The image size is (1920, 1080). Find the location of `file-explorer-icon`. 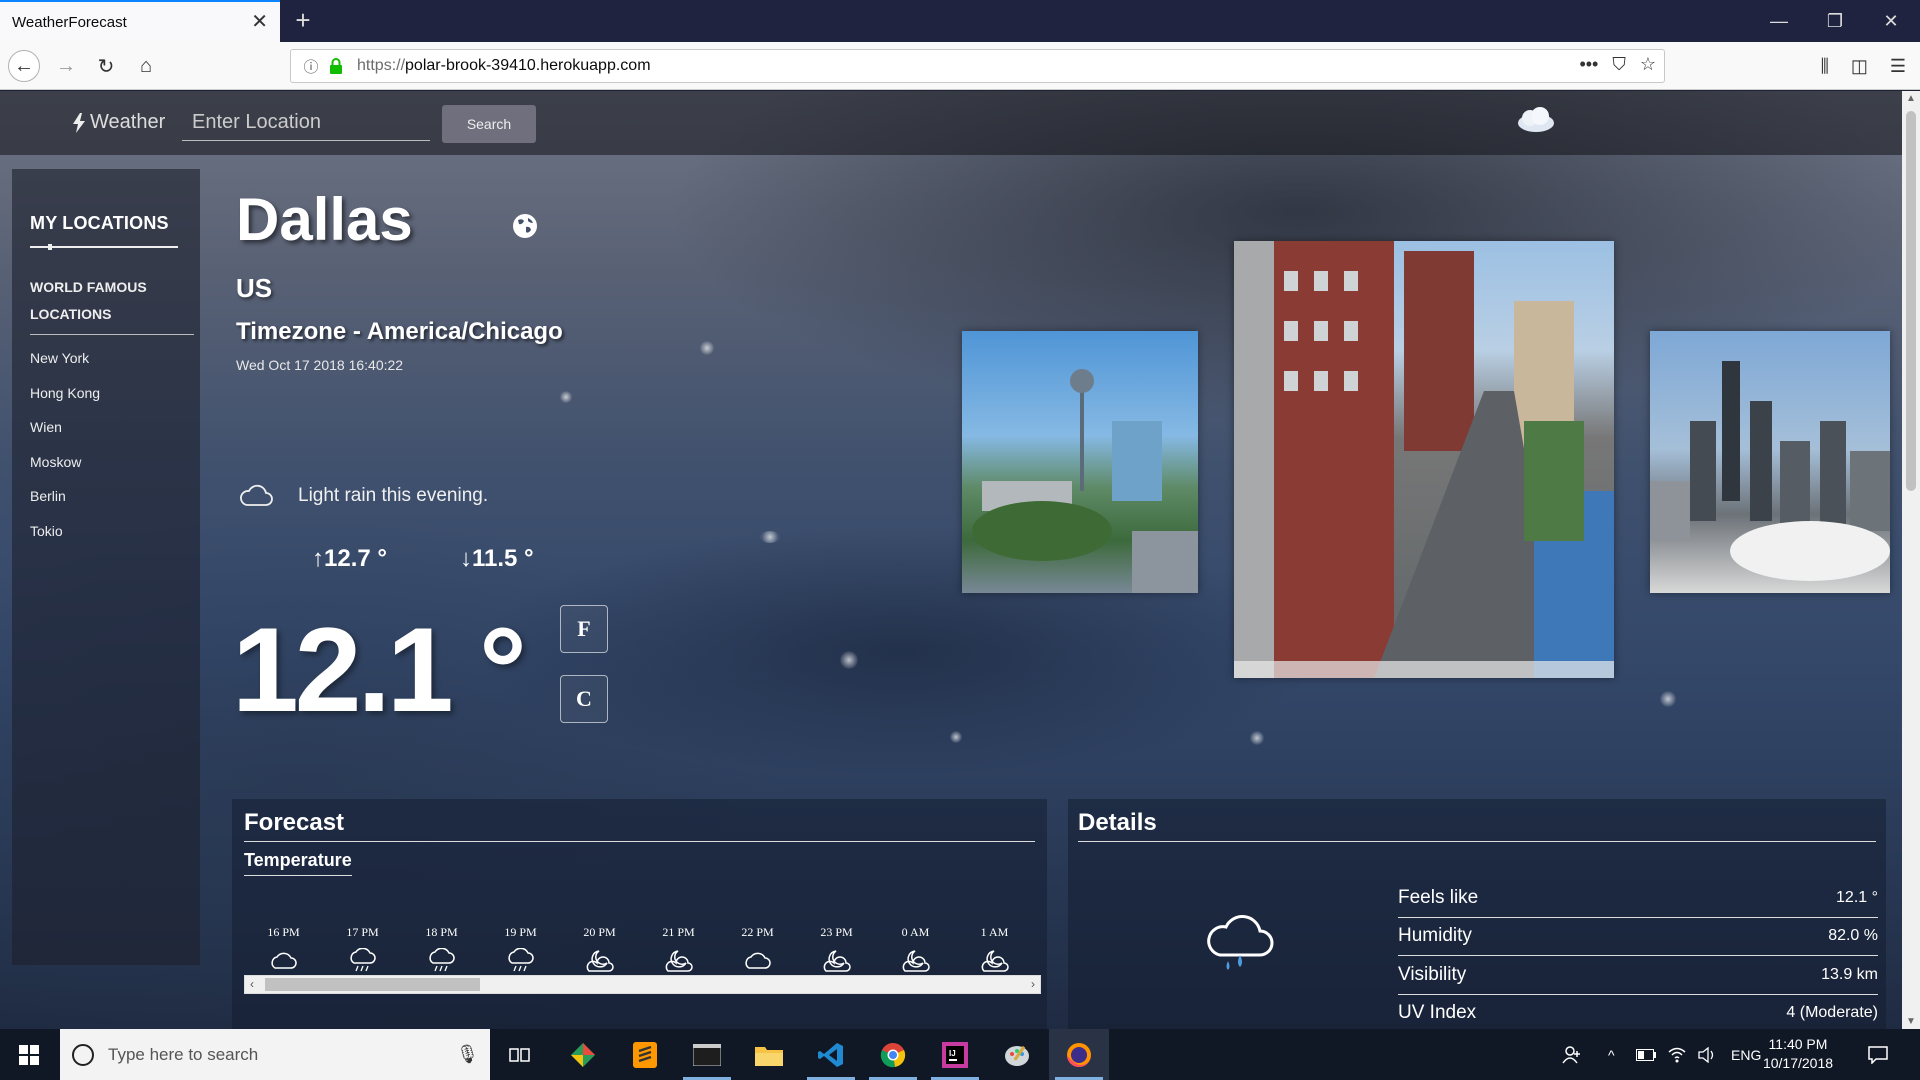

file-explorer-icon is located at coordinates (769, 1054).